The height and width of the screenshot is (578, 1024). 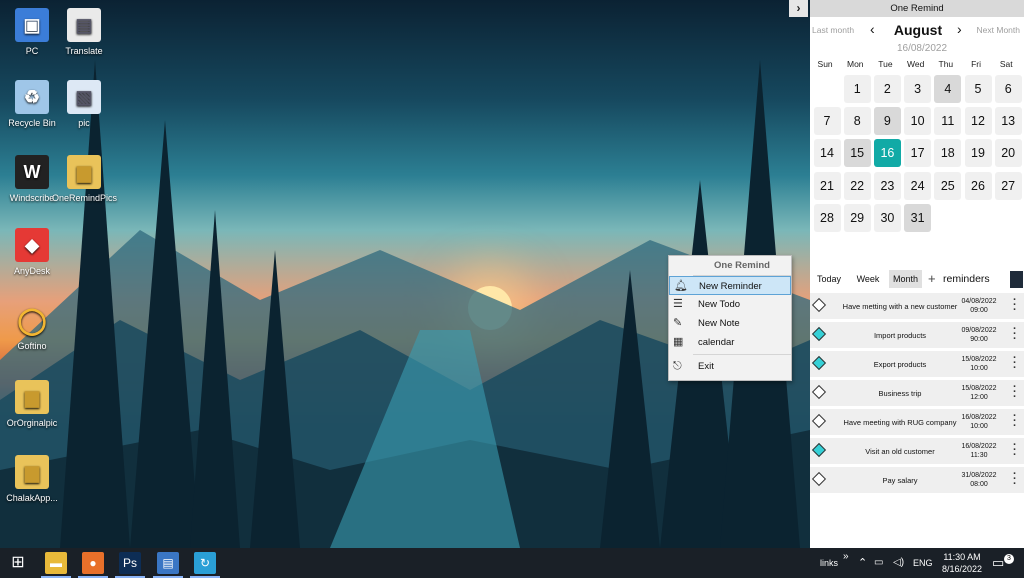 What do you see at coordinates (205, 565) in the screenshot?
I see `oneremind-icon: ↻` at bounding box center [205, 565].